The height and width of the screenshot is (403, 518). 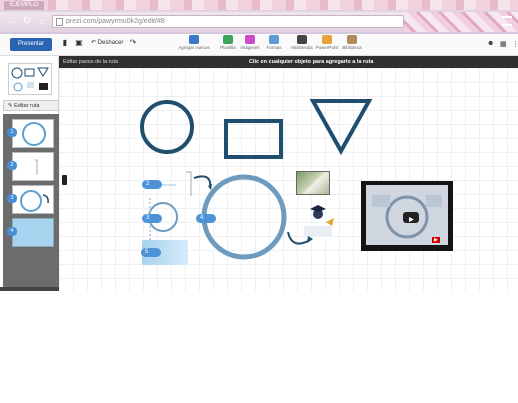 I want to click on path-step-marker: 5, so click(x=151, y=252).